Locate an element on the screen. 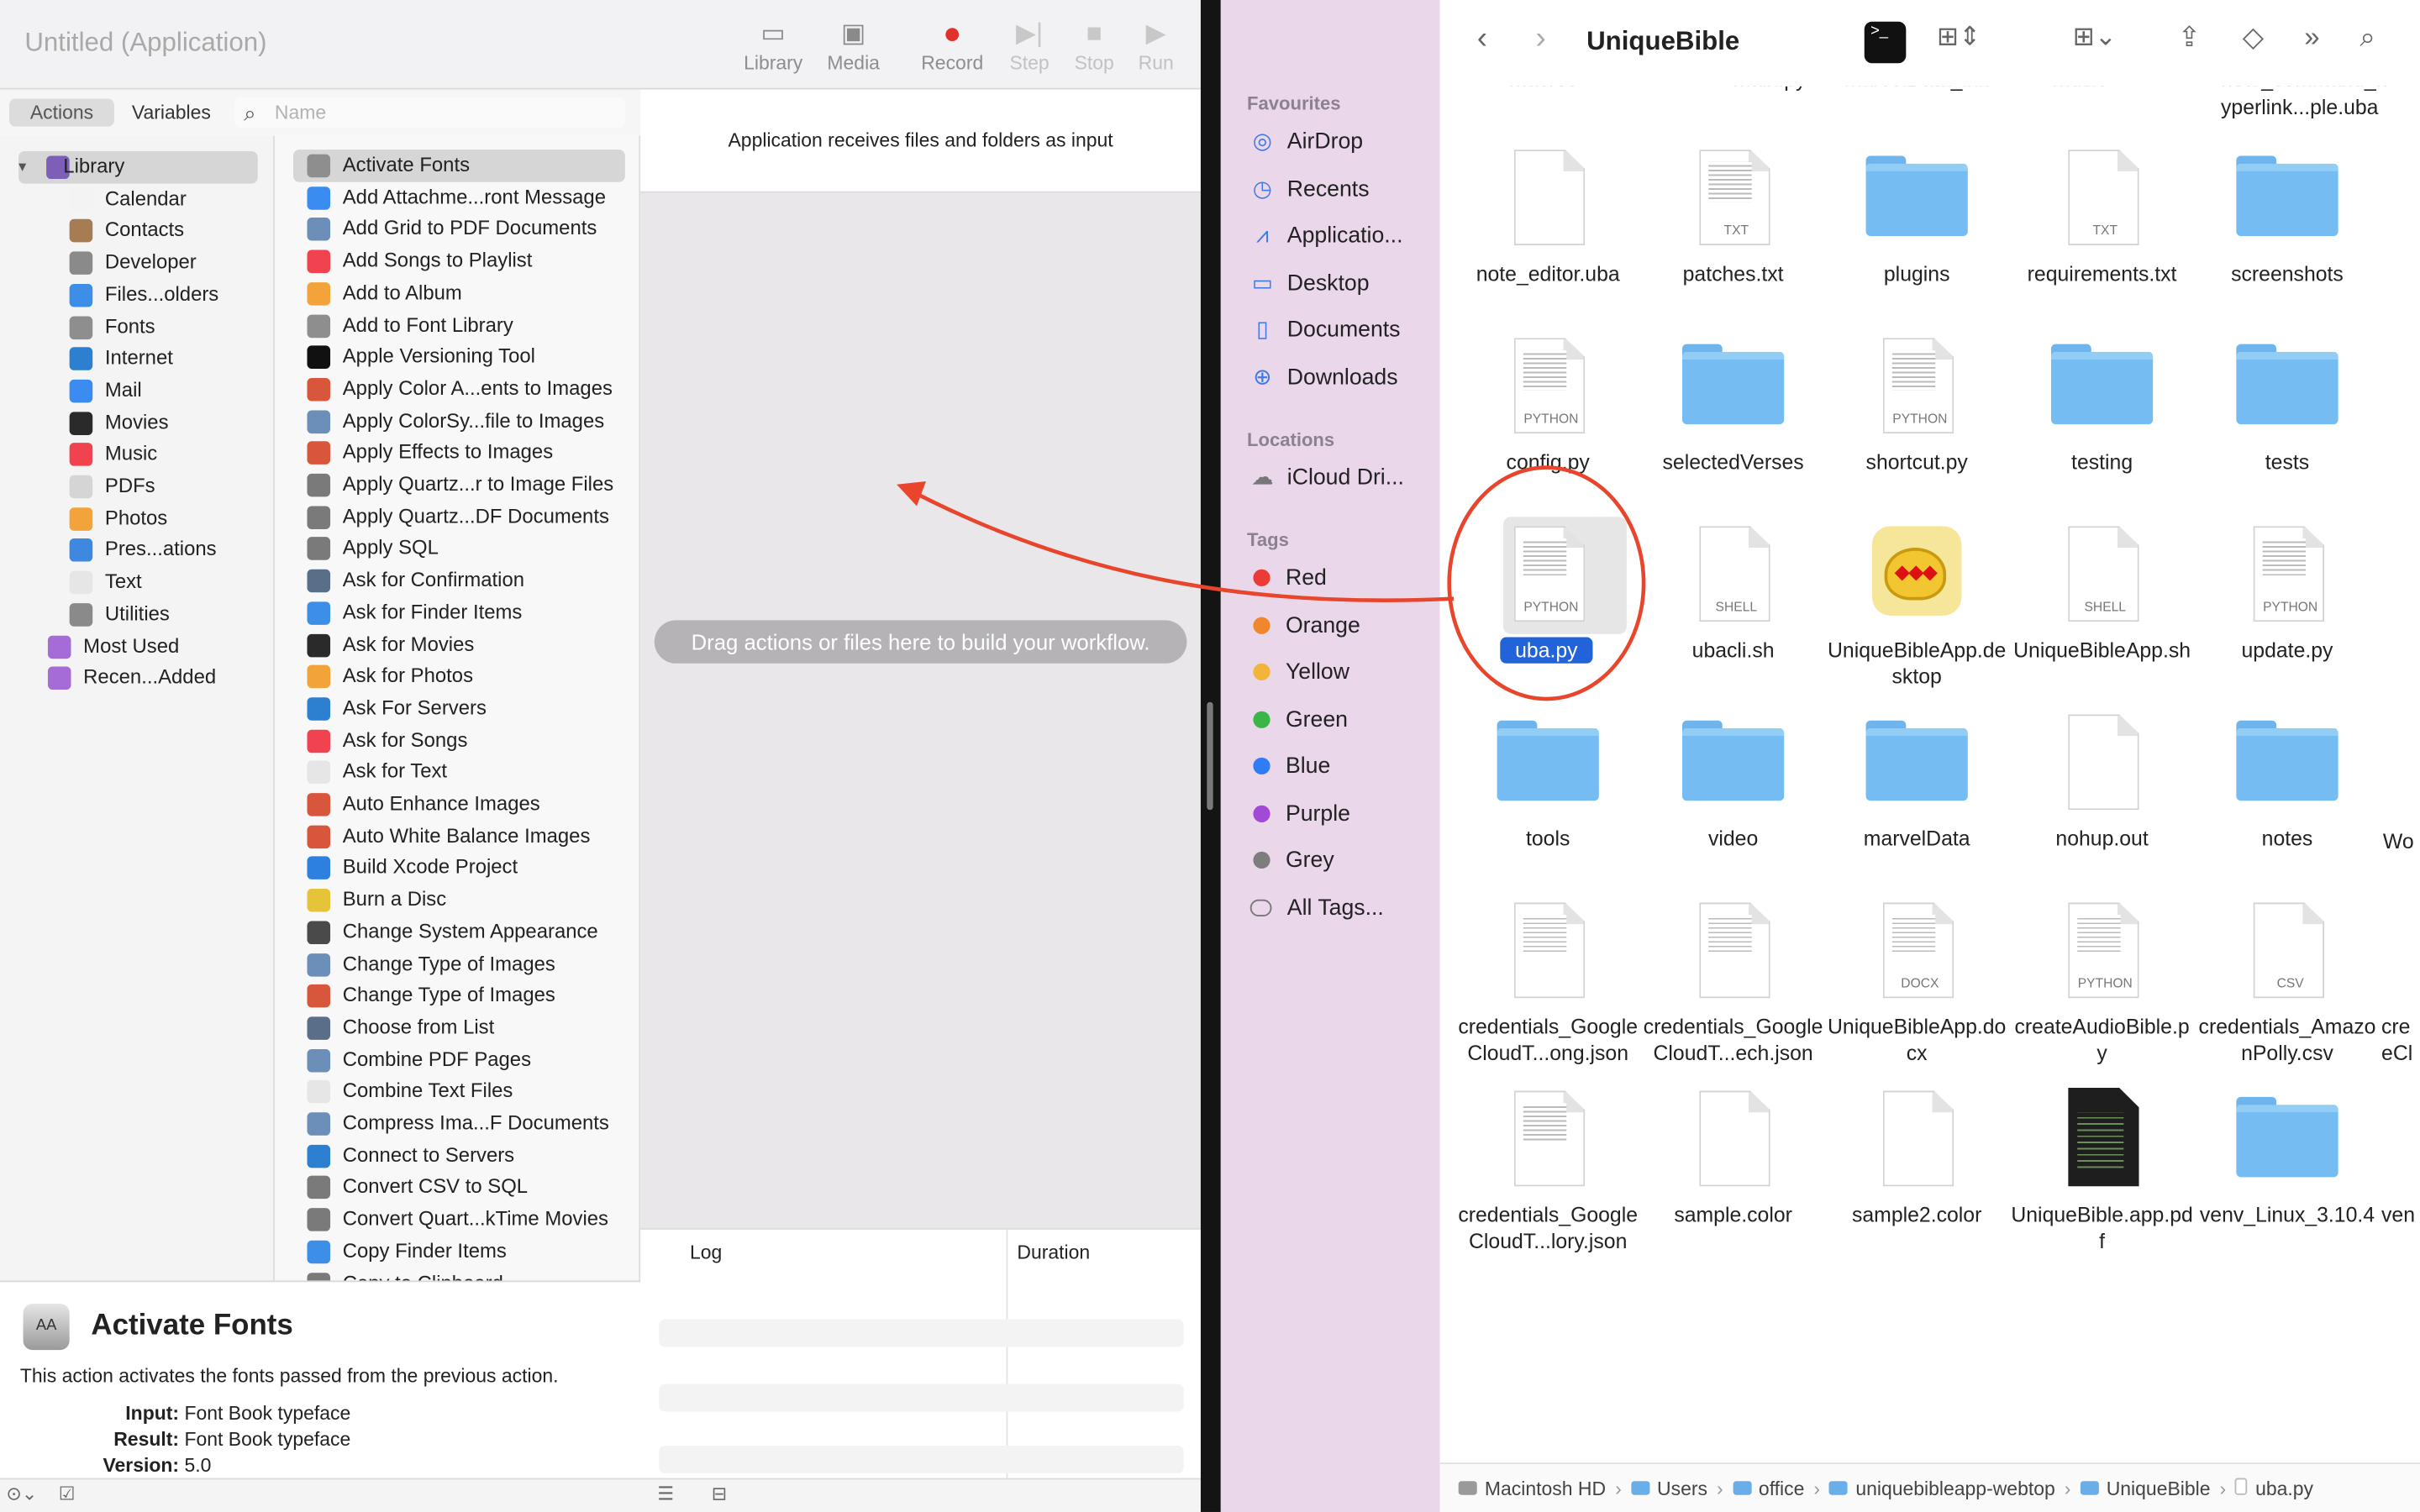 The width and height of the screenshot is (2420, 1512). log-column-header: Log is located at coordinates (706, 1253).